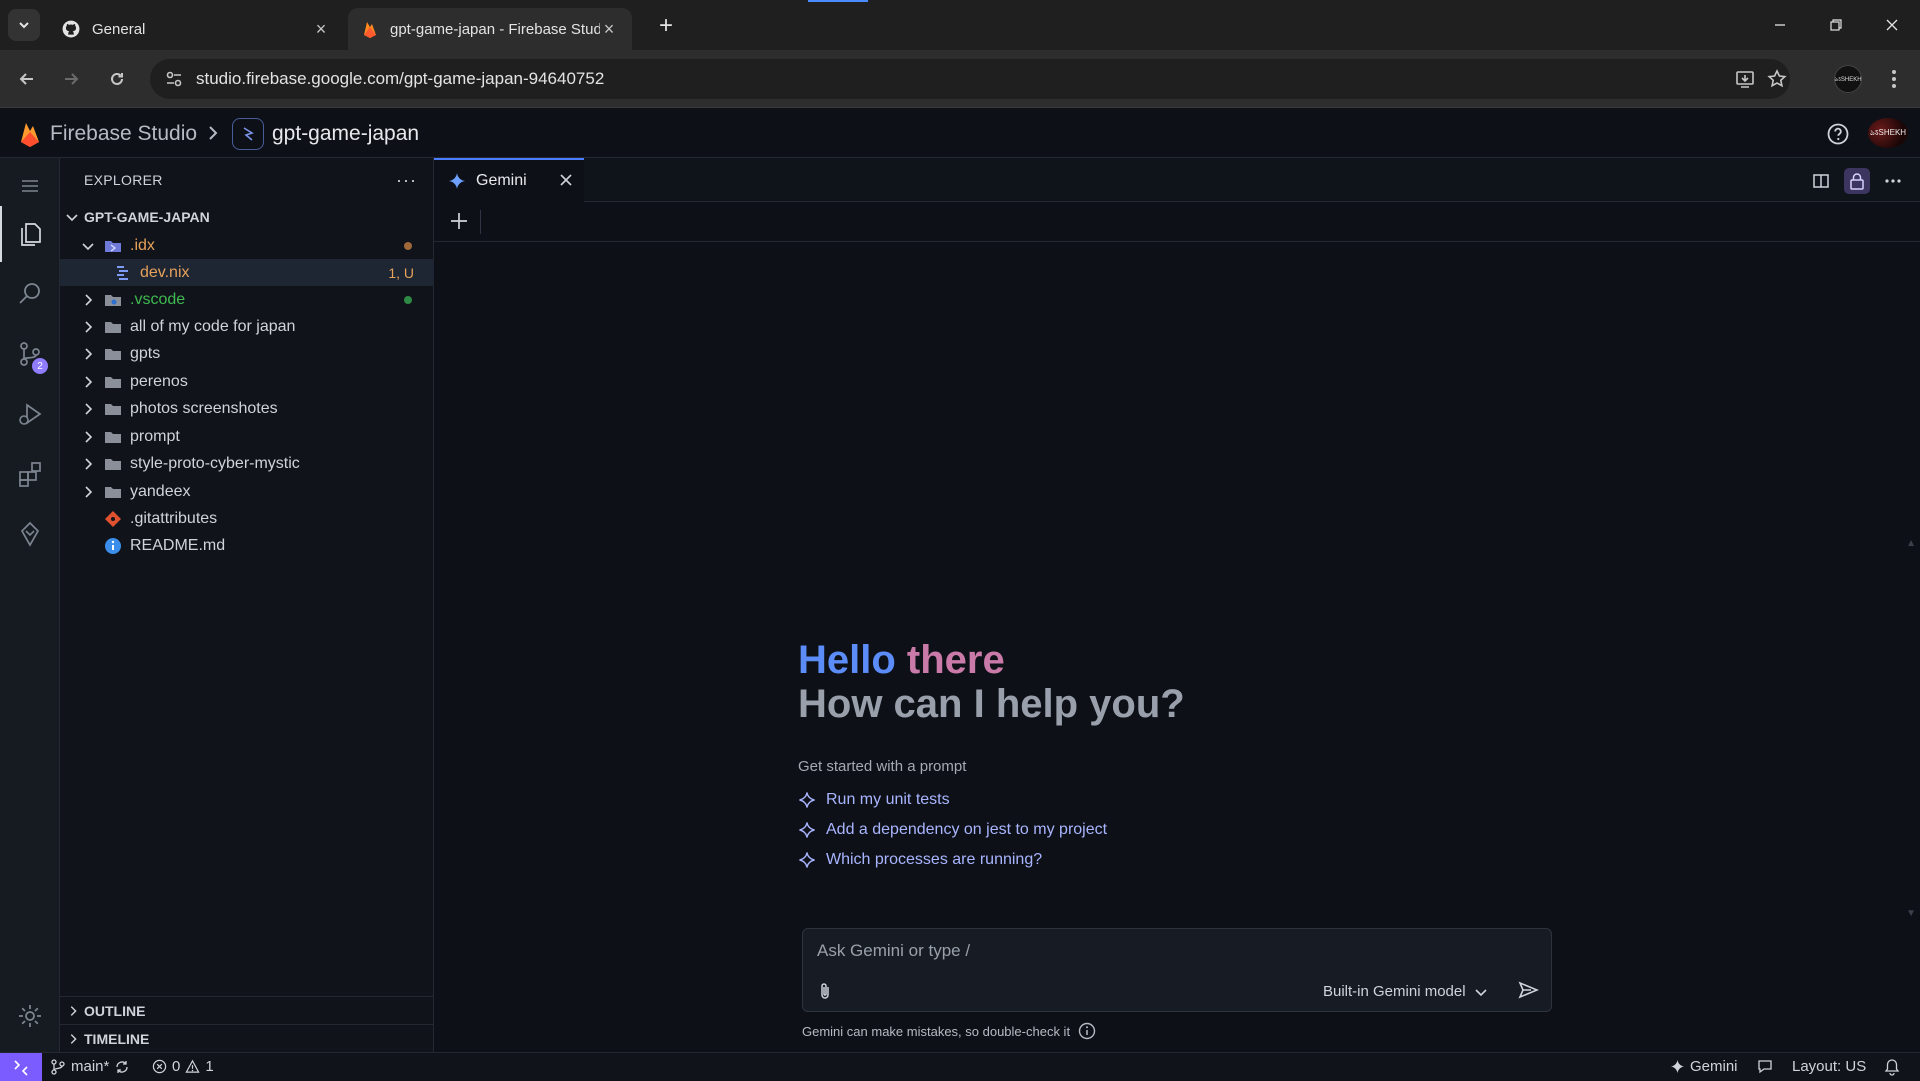 Image resolution: width=1920 pixels, height=1081 pixels. Describe the element at coordinates (901, 660) in the screenshot. I see `greeting-hello: Hello there` at that location.